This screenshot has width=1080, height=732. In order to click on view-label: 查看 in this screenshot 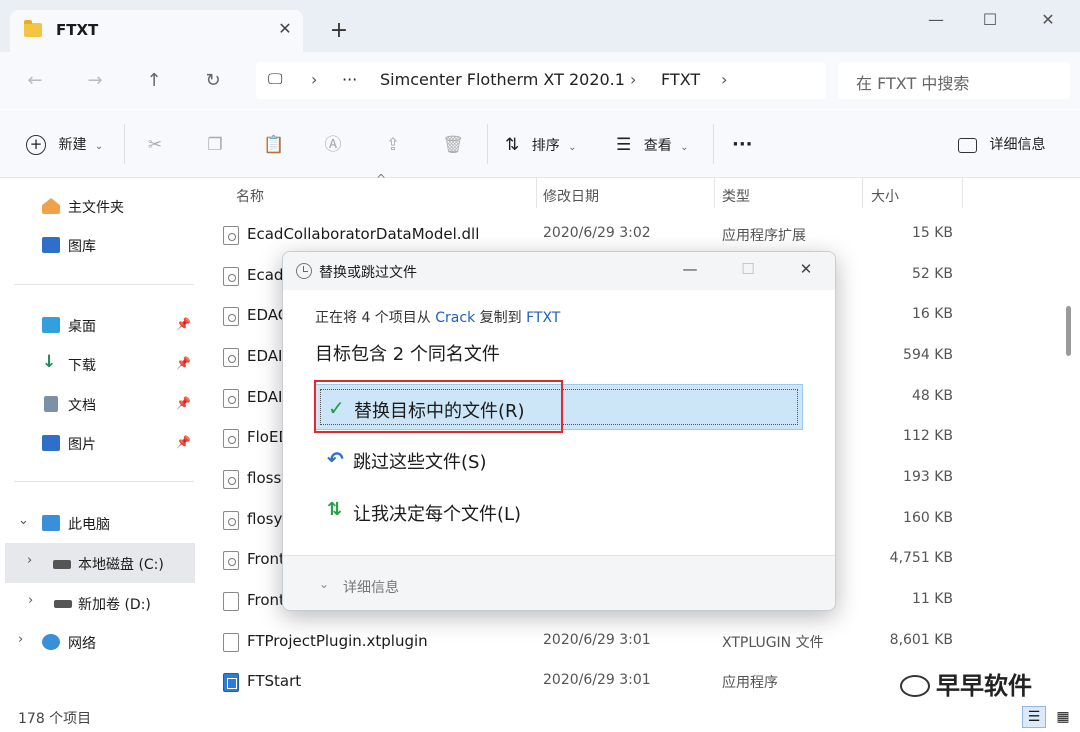, I will do `click(657, 146)`.